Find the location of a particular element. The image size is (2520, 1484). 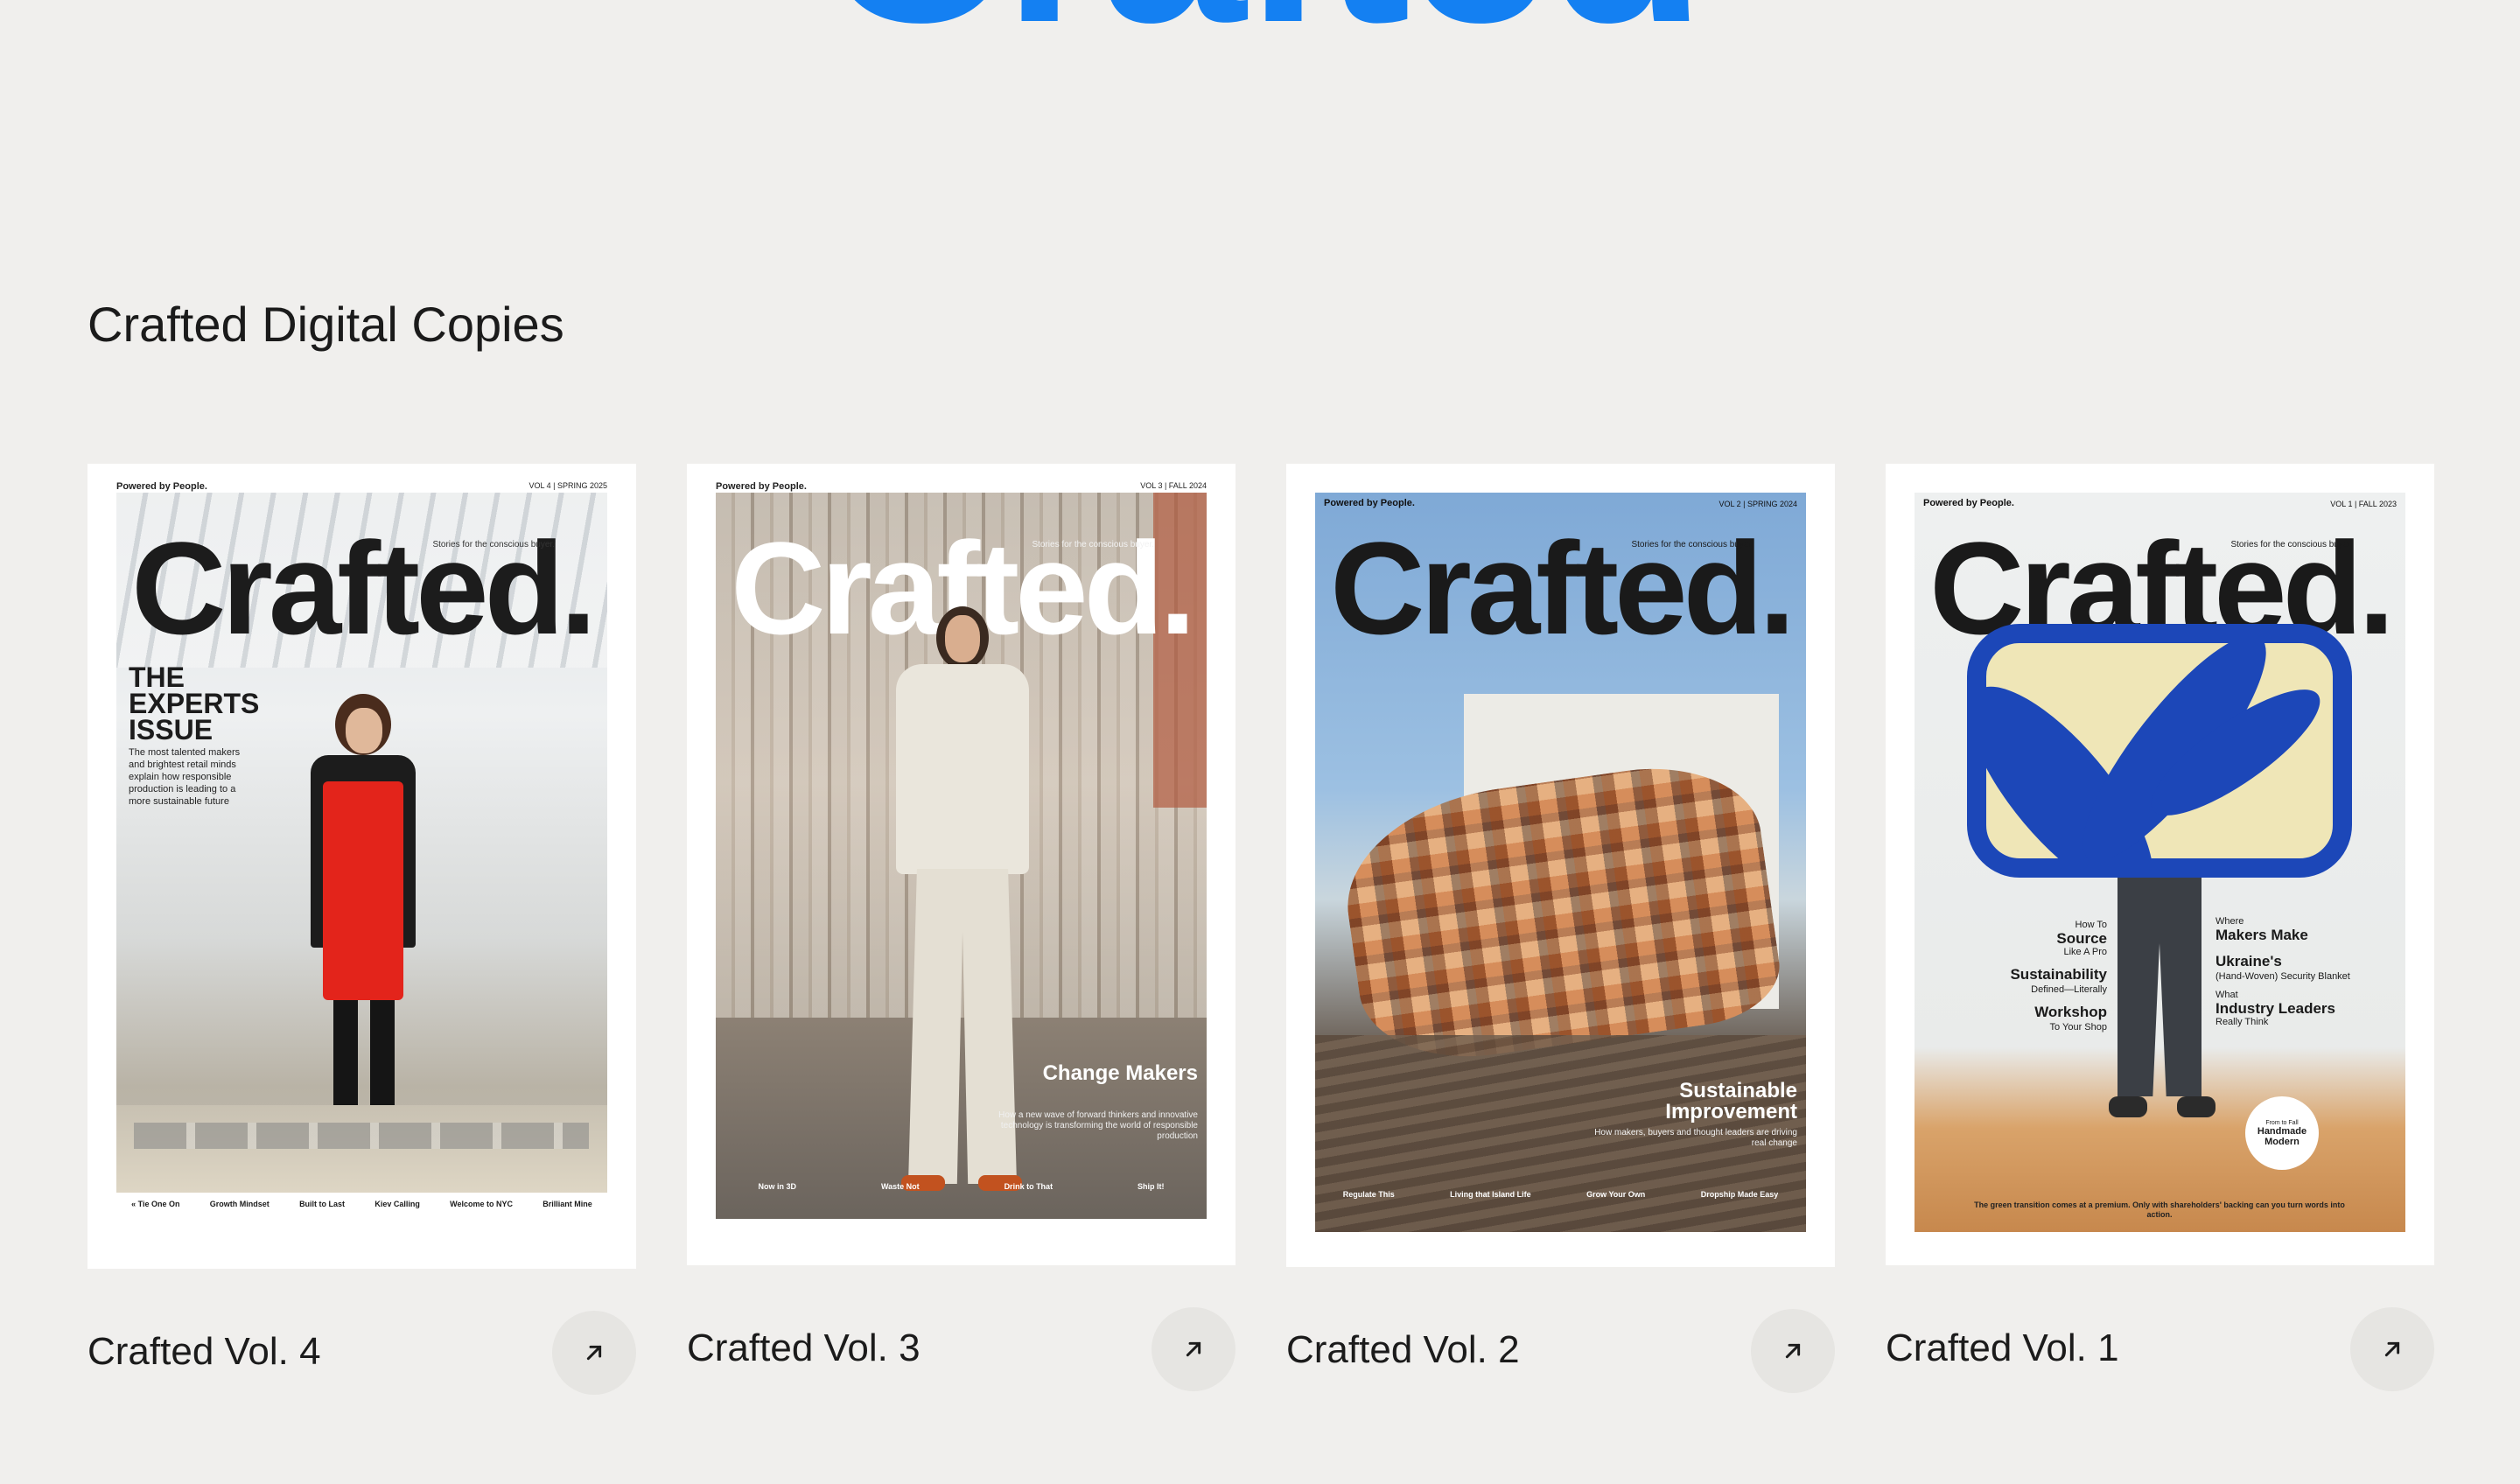

shoe-right is located at coordinates (2196, 1106).